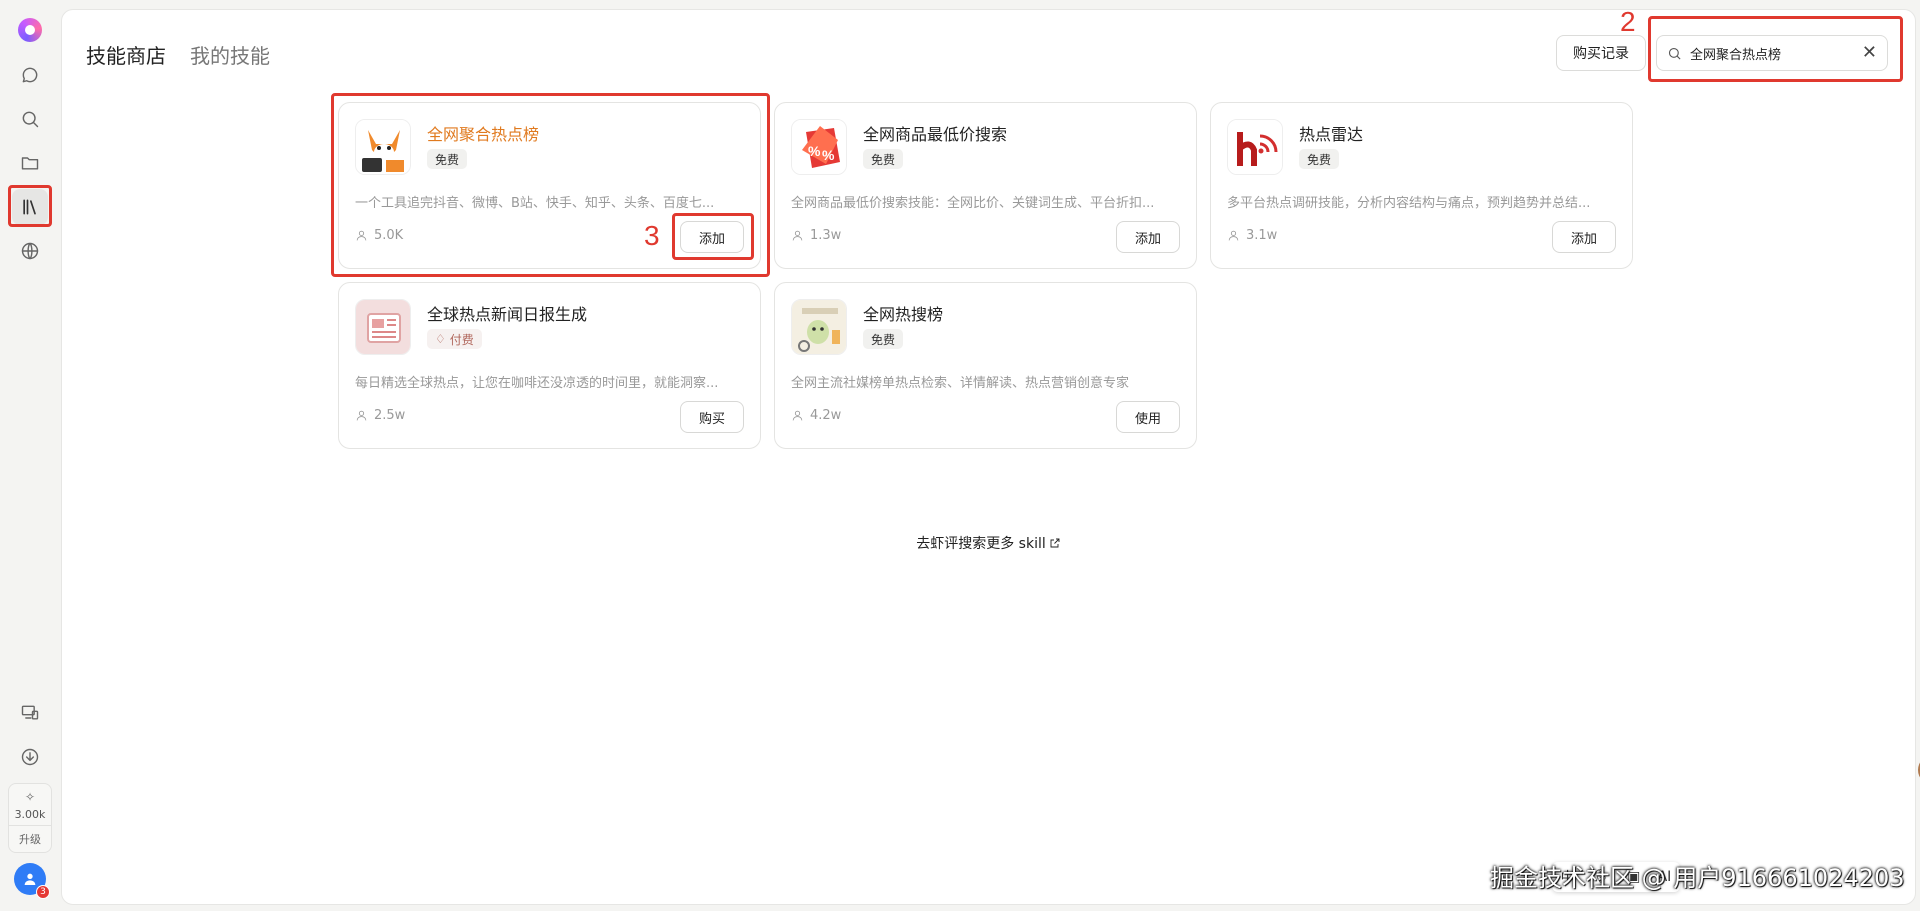 The width and height of the screenshot is (1920, 911). Describe the element at coordinates (826, 415) in the screenshot. I see `user-count-value: 4.2w` at that location.